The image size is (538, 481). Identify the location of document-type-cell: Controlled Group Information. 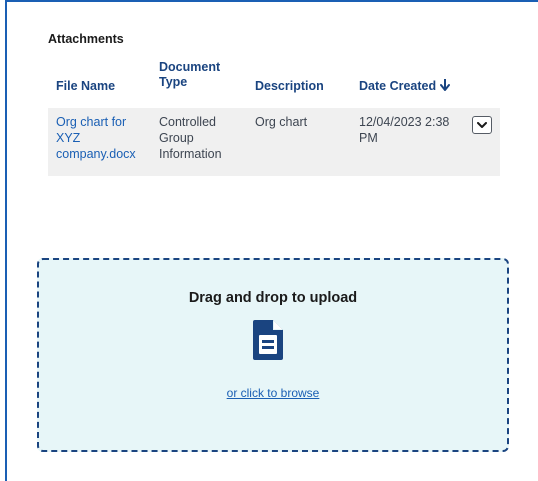
(190, 138).